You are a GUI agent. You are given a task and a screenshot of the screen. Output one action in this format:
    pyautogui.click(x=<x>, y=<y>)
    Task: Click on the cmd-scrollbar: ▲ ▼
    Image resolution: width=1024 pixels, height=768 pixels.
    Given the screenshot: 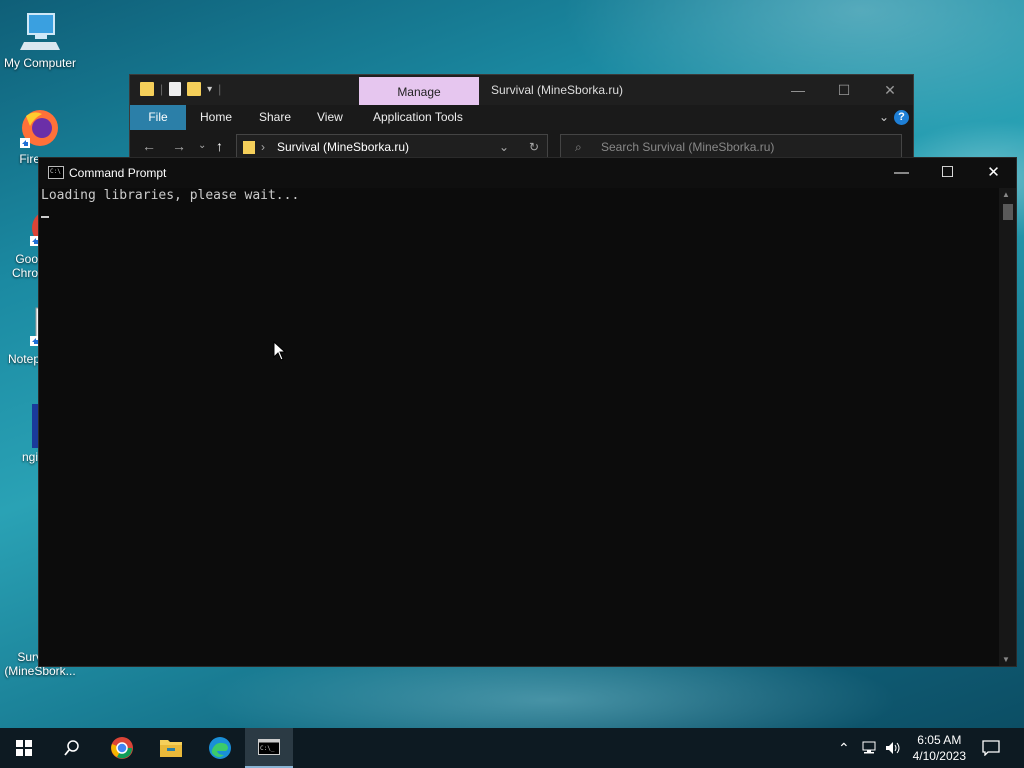 What is the action you would take?
    pyautogui.click(x=1007, y=427)
    